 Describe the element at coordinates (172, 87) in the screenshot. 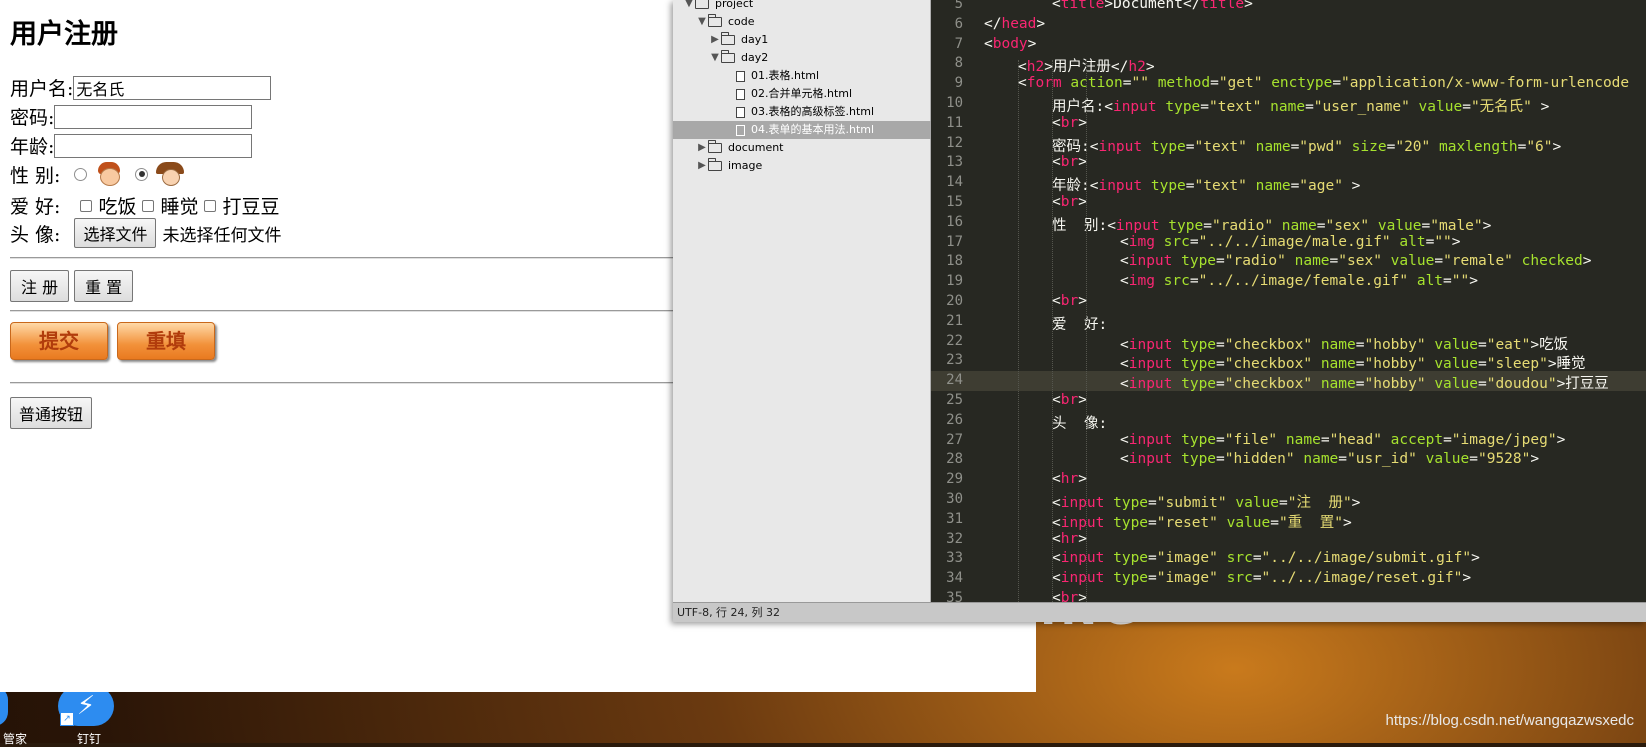

I see `username-input` at that location.